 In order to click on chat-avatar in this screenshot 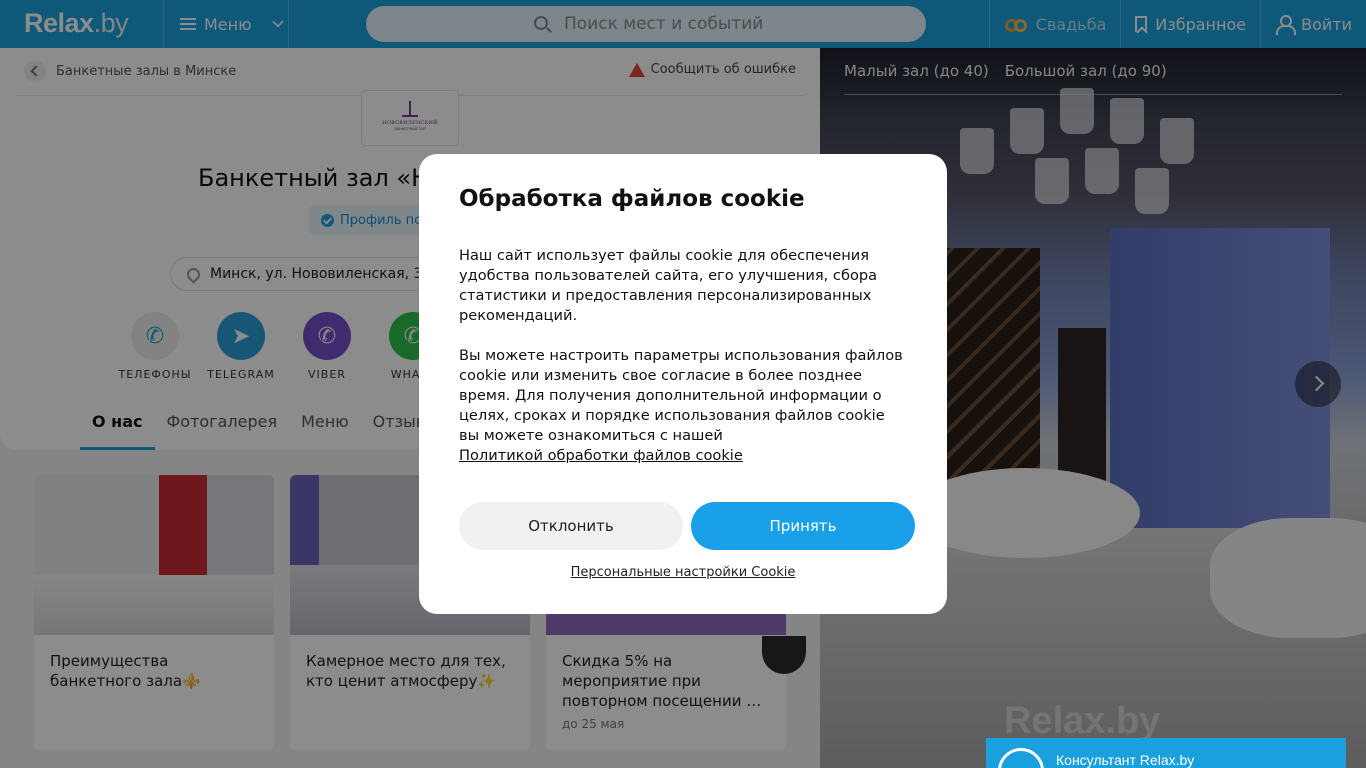, I will do `click(1021, 758)`.